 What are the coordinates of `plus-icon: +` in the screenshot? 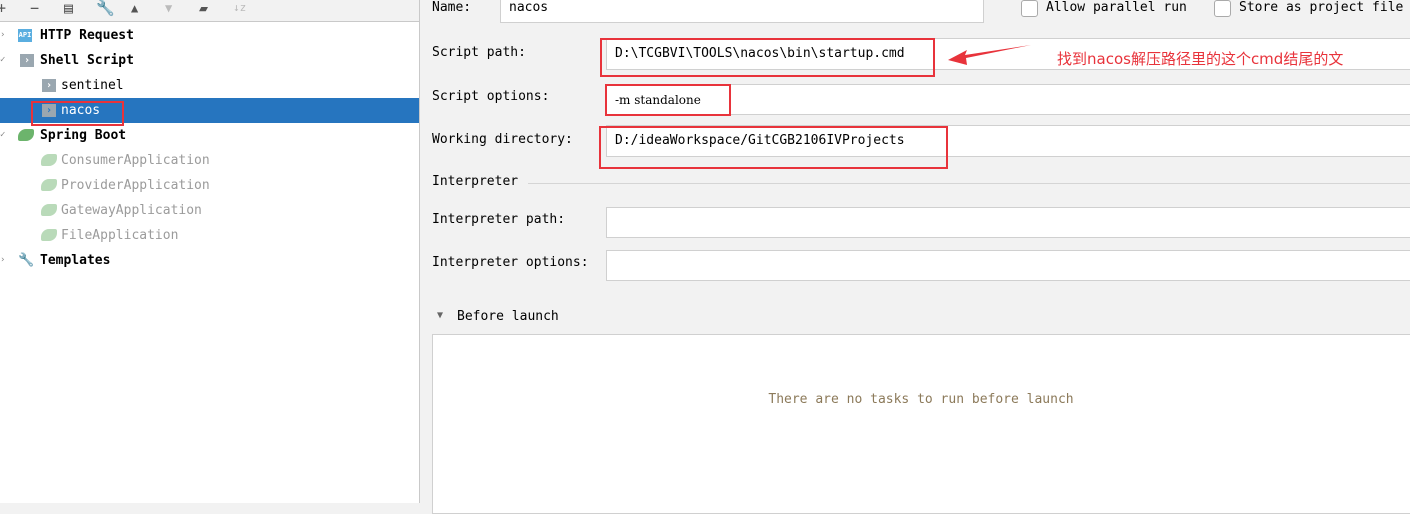 It's located at (3, 8).